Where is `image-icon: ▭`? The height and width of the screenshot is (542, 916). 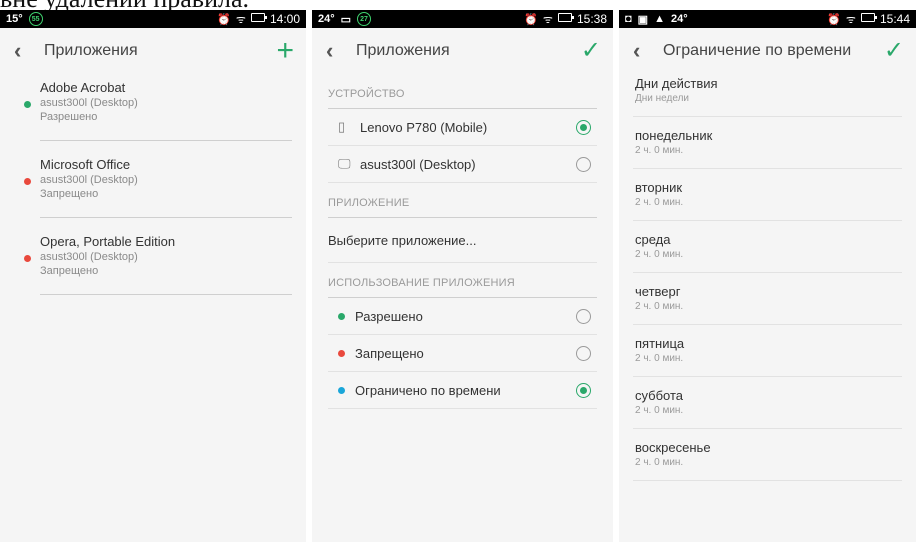 image-icon: ▭ is located at coordinates (346, 19).